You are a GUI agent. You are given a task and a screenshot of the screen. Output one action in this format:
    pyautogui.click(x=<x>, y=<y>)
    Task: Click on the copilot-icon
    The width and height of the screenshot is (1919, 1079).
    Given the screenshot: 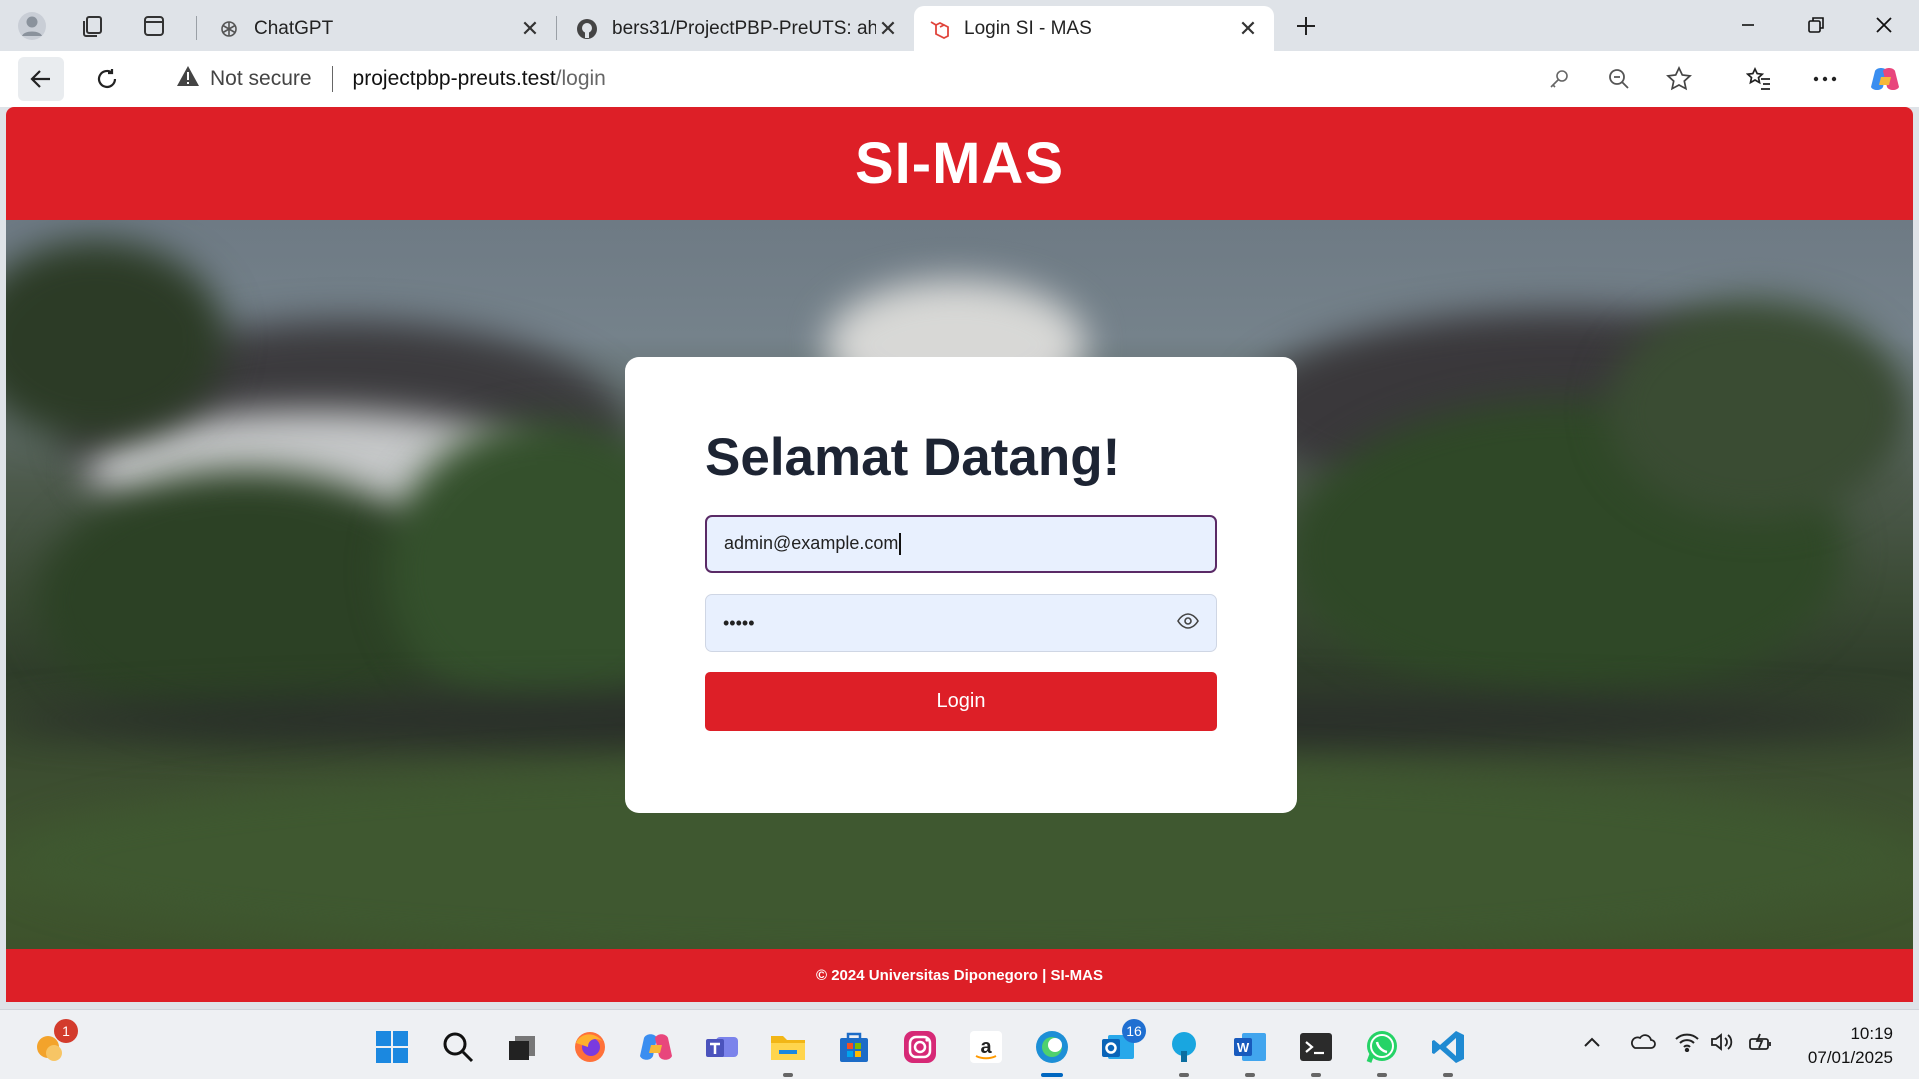 What is the action you would take?
    pyautogui.click(x=1885, y=79)
    